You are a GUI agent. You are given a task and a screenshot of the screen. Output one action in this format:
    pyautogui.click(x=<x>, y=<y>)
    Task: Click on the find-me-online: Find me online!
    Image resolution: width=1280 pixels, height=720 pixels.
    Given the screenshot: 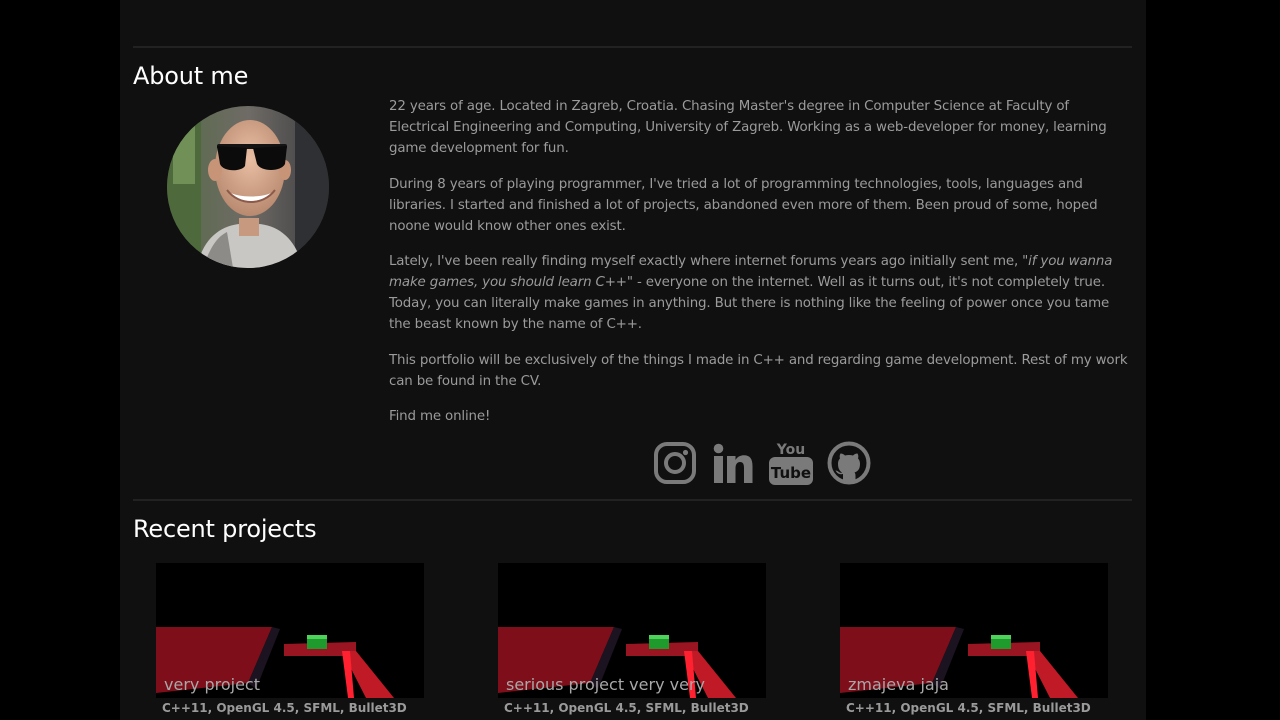 What is the action you would take?
    pyautogui.click(x=440, y=416)
    